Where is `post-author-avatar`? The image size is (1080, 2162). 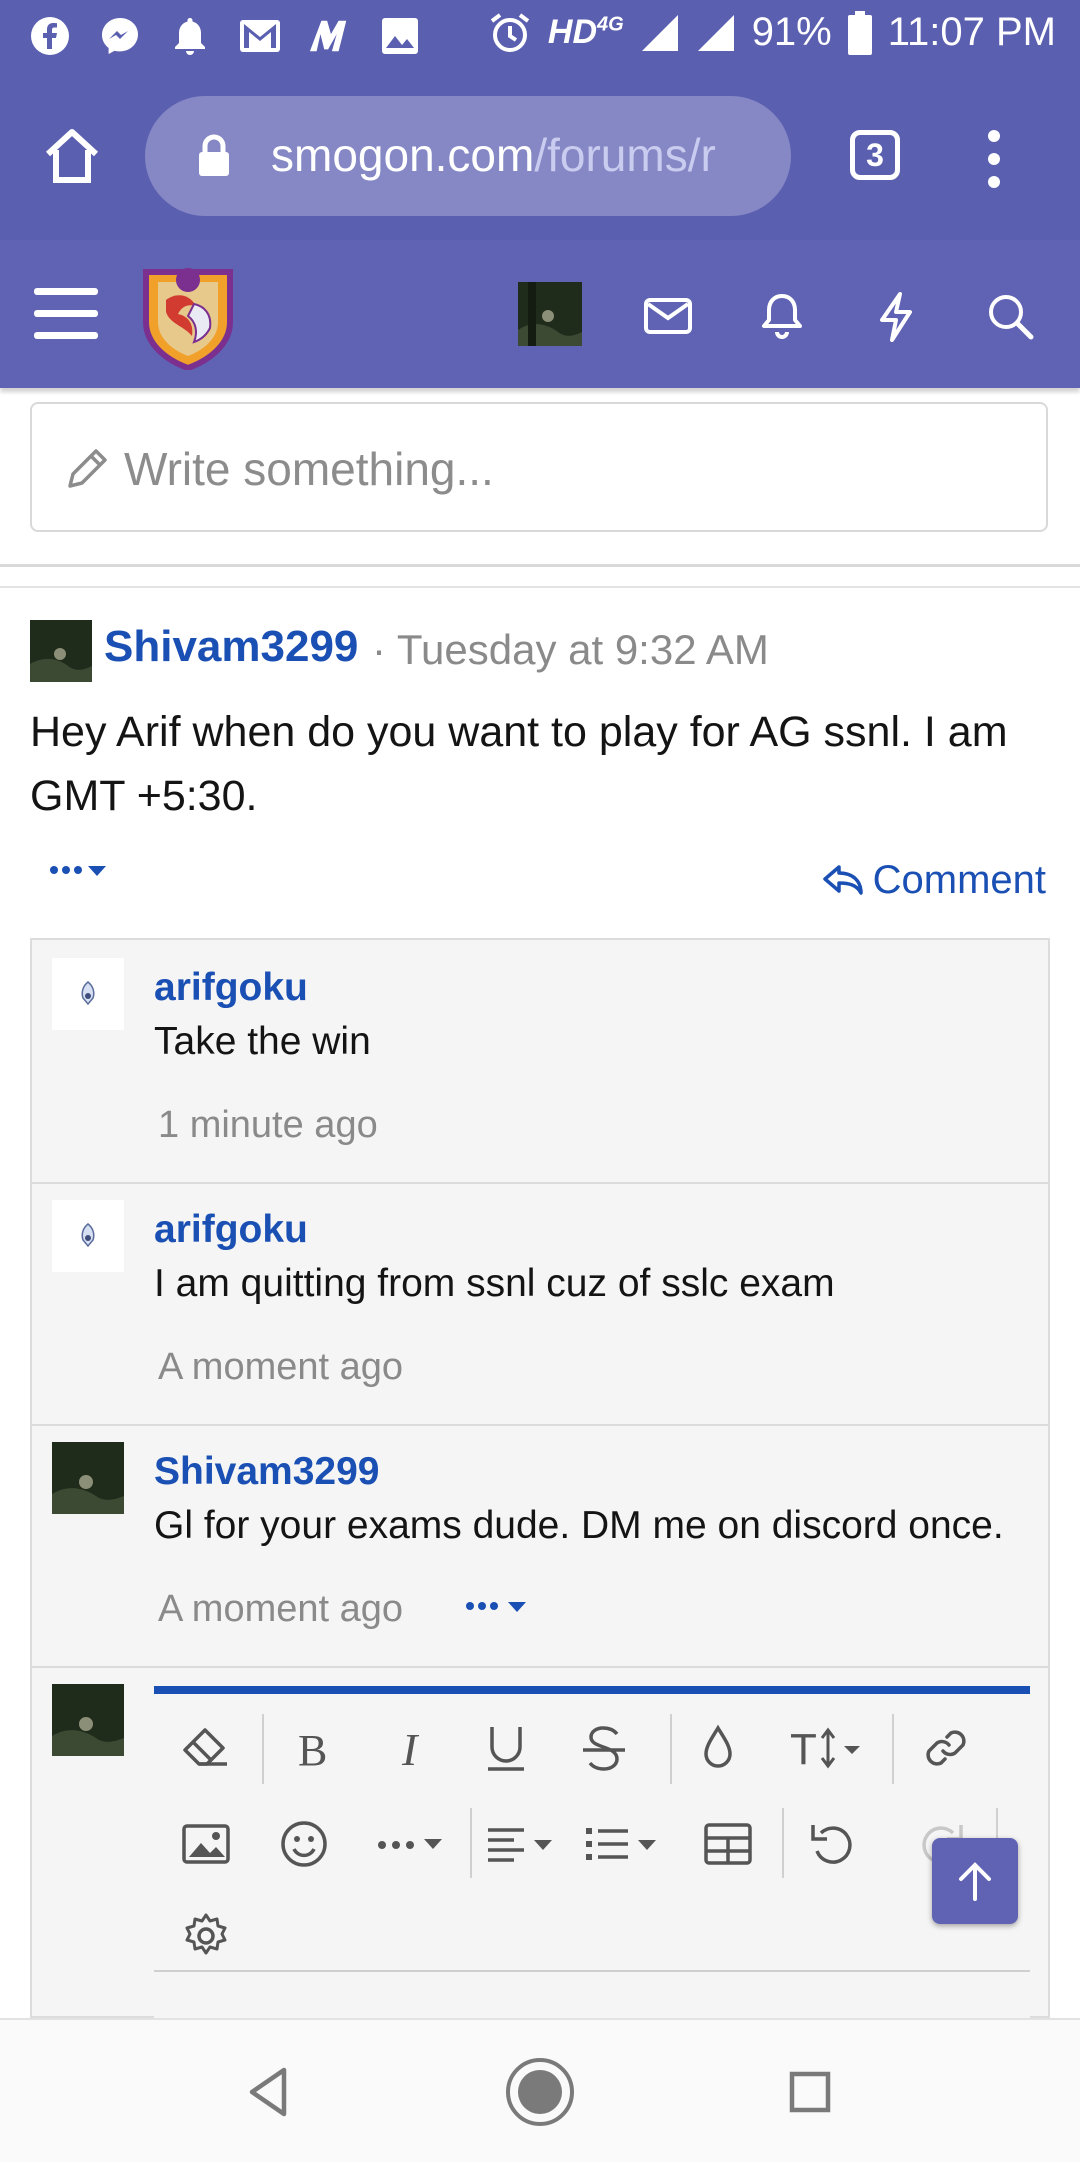
post-author-avatar is located at coordinates (61, 651).